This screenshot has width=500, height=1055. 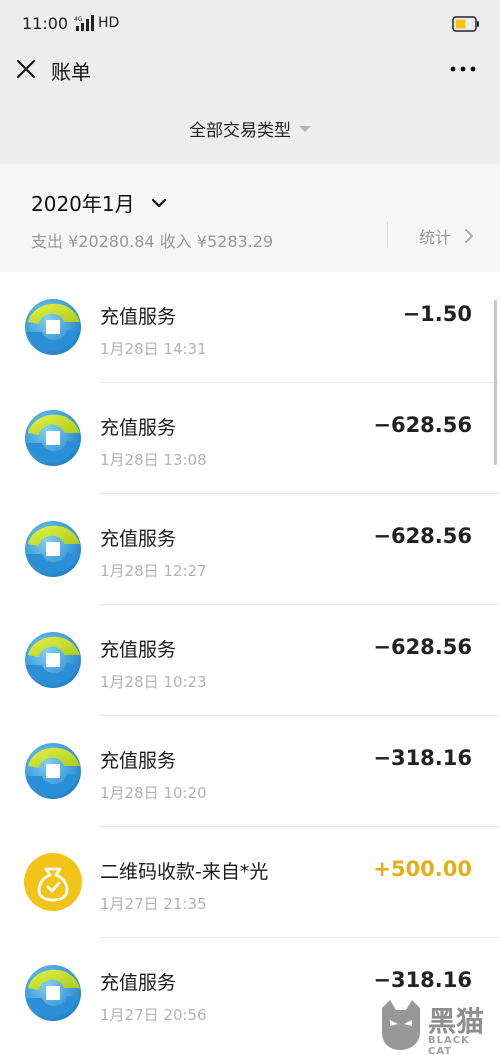 I want to click on transaction-time: 1月28日 12:27, so click(x=153, y=571).